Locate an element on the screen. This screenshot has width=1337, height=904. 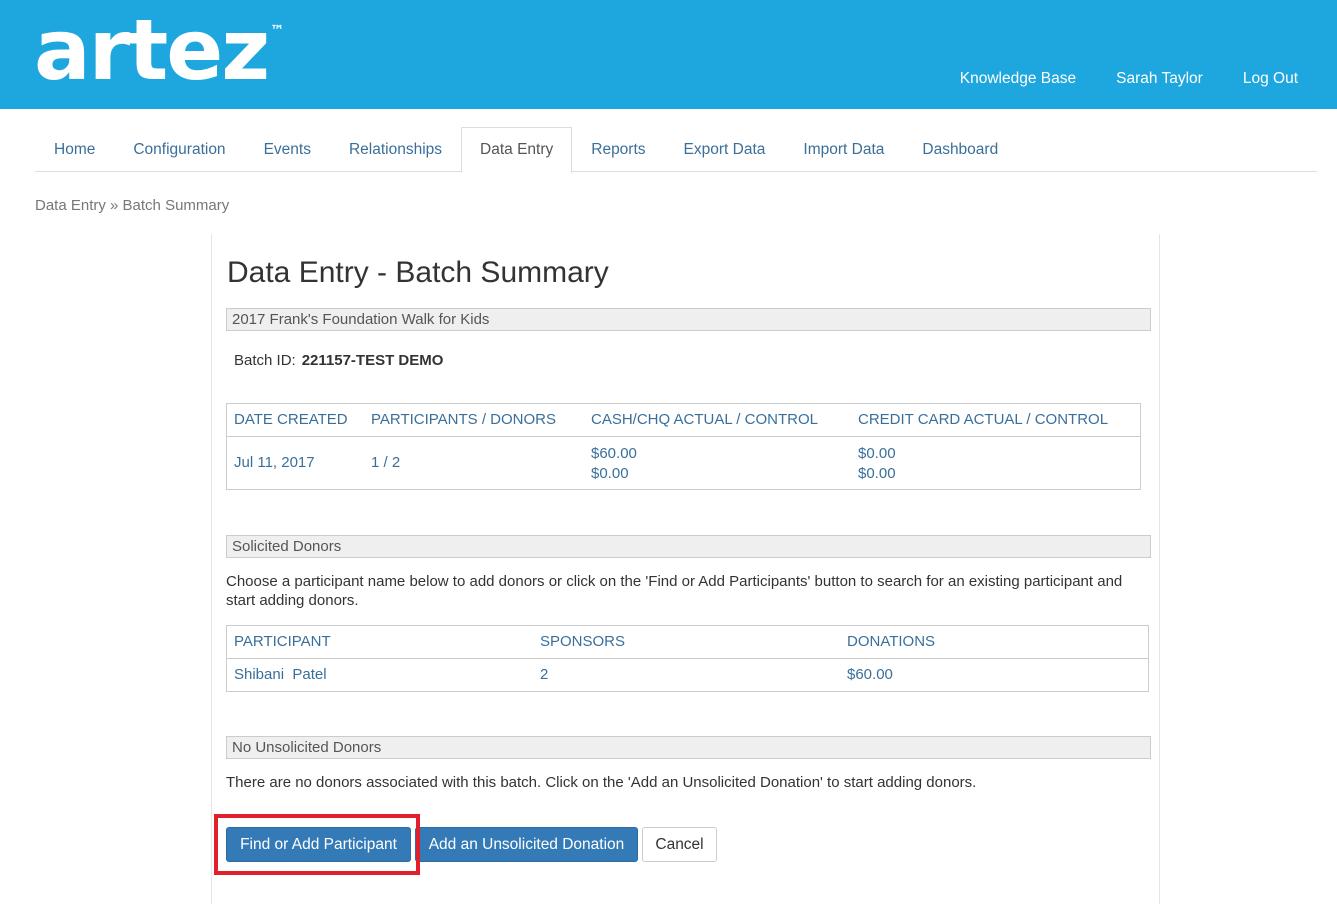
cash-control: $0.00 is located at coordinates (610, 473).